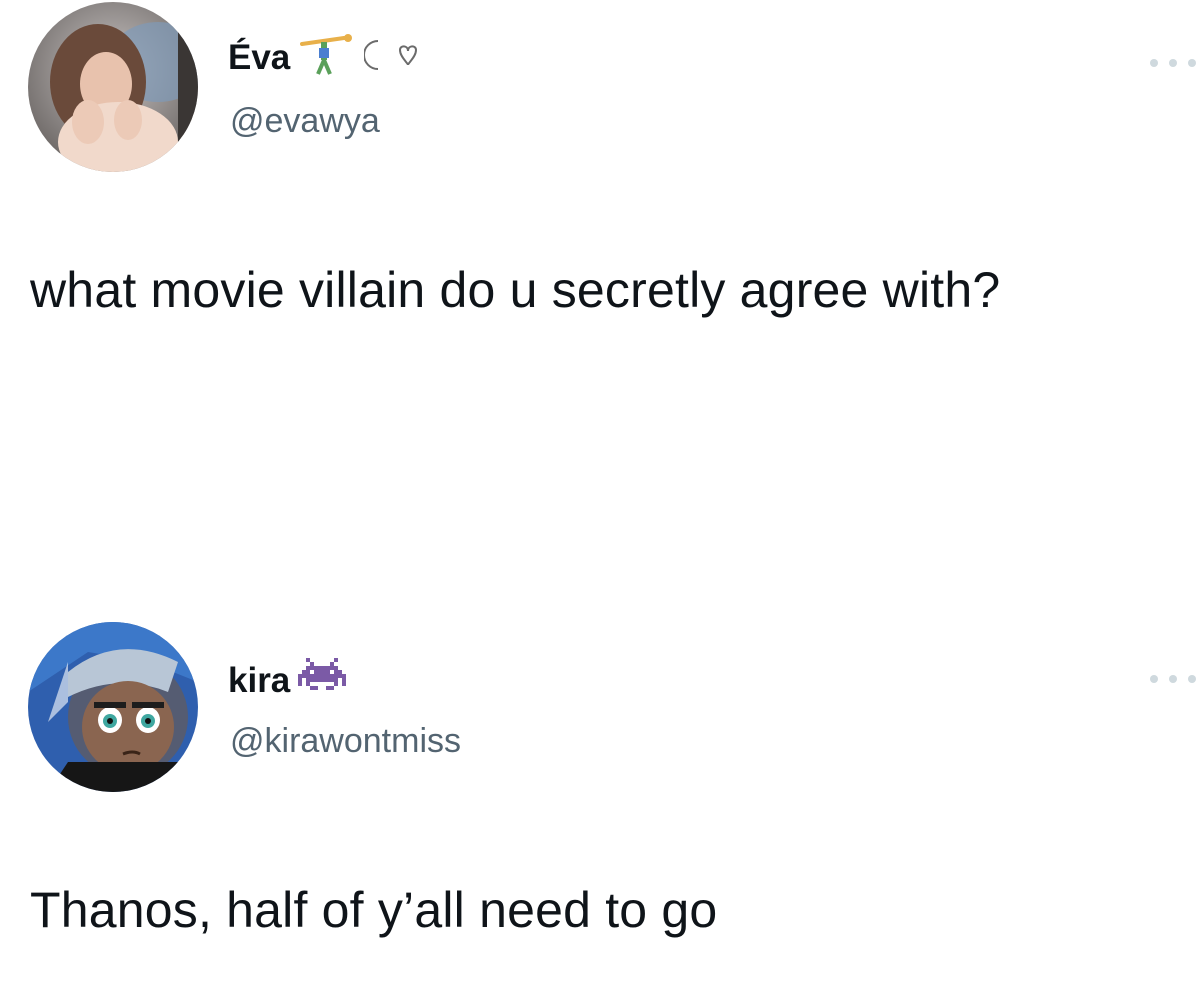  I want to click on space-invader-emoji-icon, so click(322, 680).